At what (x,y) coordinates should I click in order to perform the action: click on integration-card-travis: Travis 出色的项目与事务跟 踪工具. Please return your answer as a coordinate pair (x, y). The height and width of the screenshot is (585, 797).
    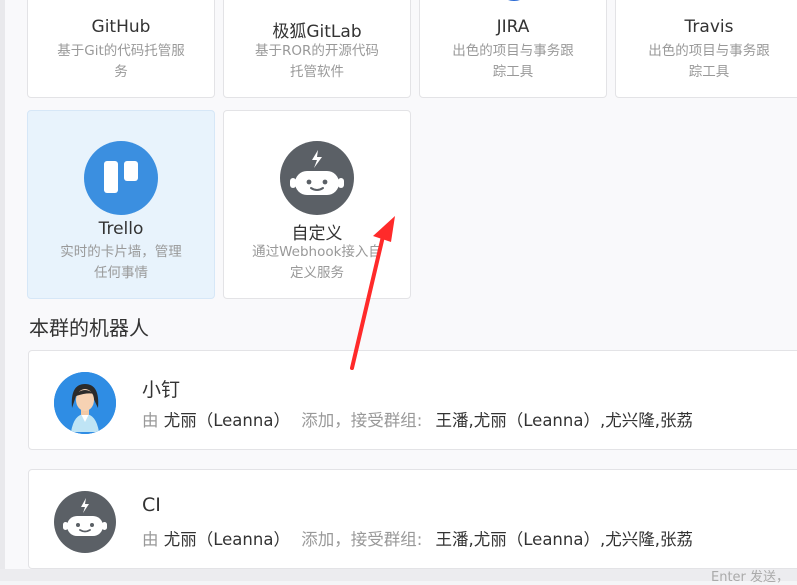
    Looking at the image, I should click on (706, 49).